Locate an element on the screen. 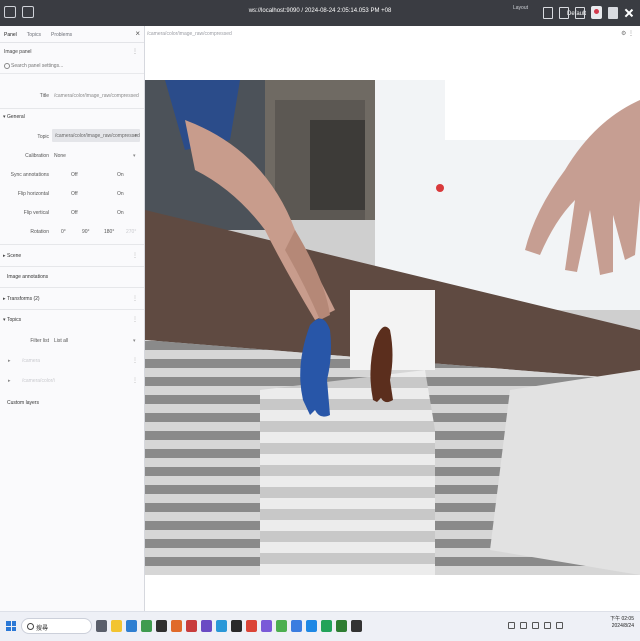  topic-select-value: /camera/color/image_raw/compressed is located at coordinates (97, 136).